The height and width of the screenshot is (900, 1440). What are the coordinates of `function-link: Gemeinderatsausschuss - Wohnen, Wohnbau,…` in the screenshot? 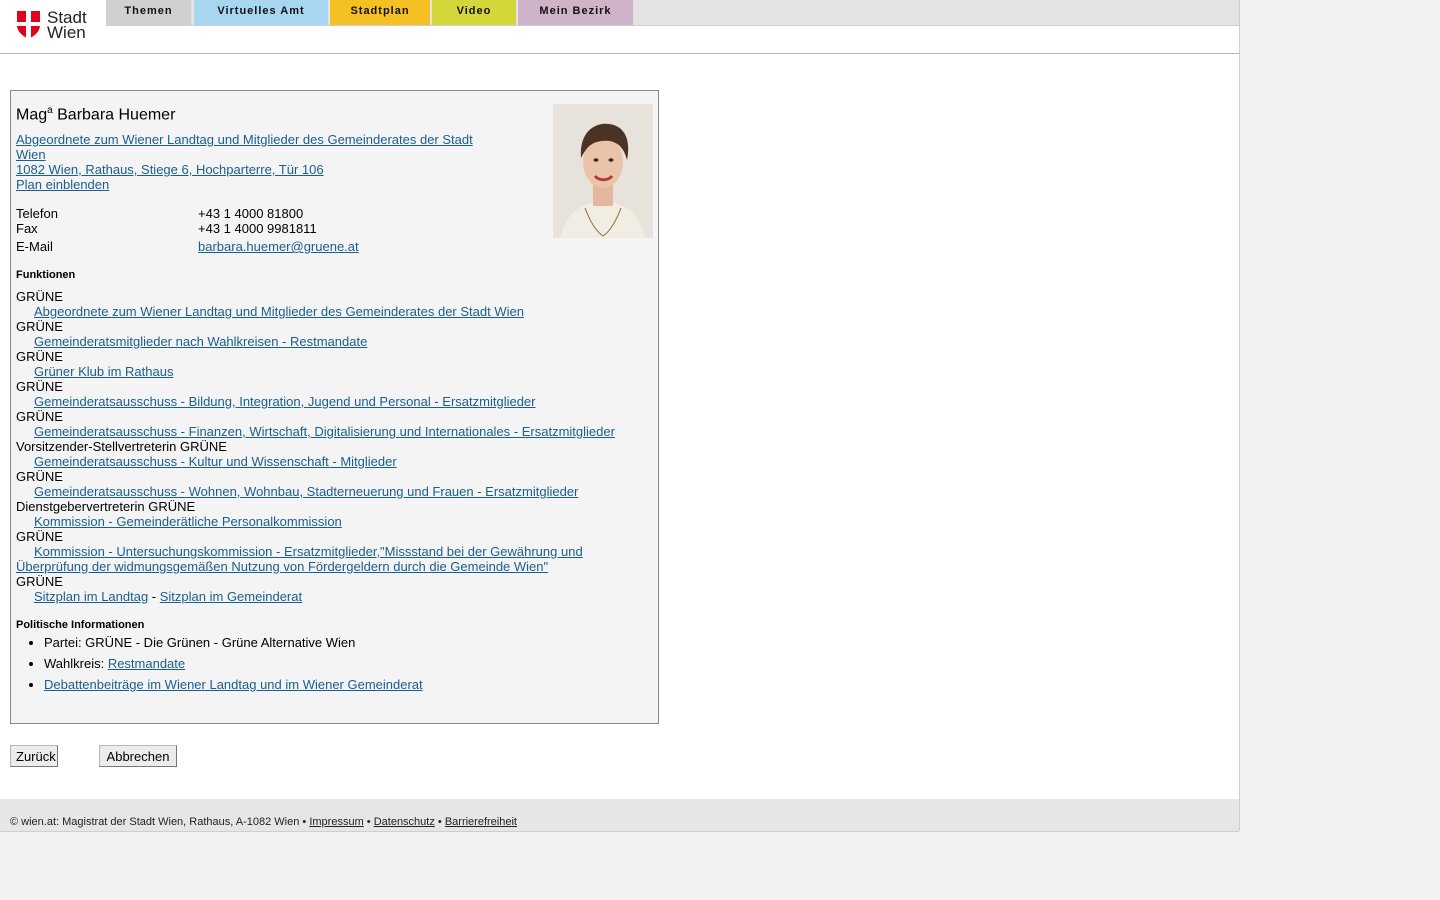 It's located at (331, 491).